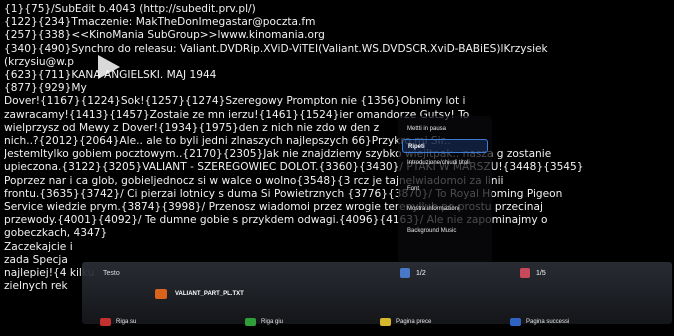  What do you see at coordinates (105, 322) in the screenshot?
I see `red-button-icon` at bounding box center [105, 322].